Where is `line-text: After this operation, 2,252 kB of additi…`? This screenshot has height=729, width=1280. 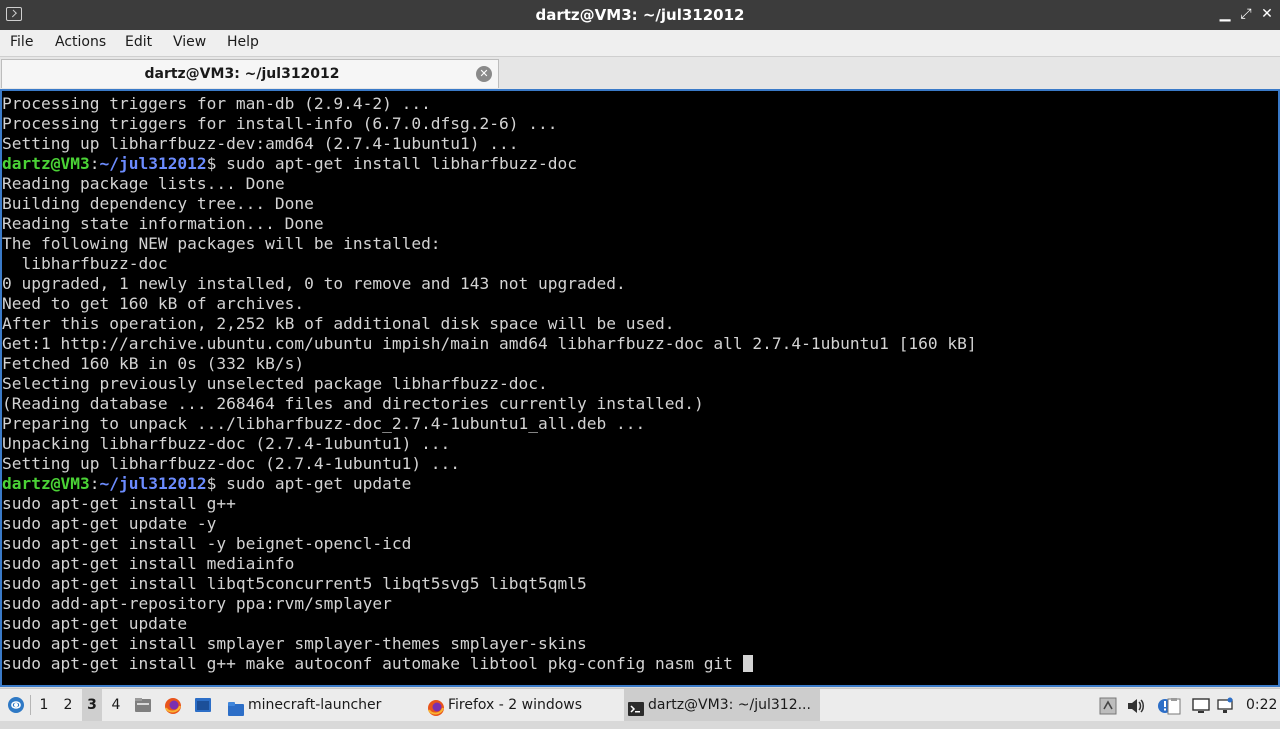 line-text: After this operation, 2,252 kB of additi… is located at coordinates (338, 323).